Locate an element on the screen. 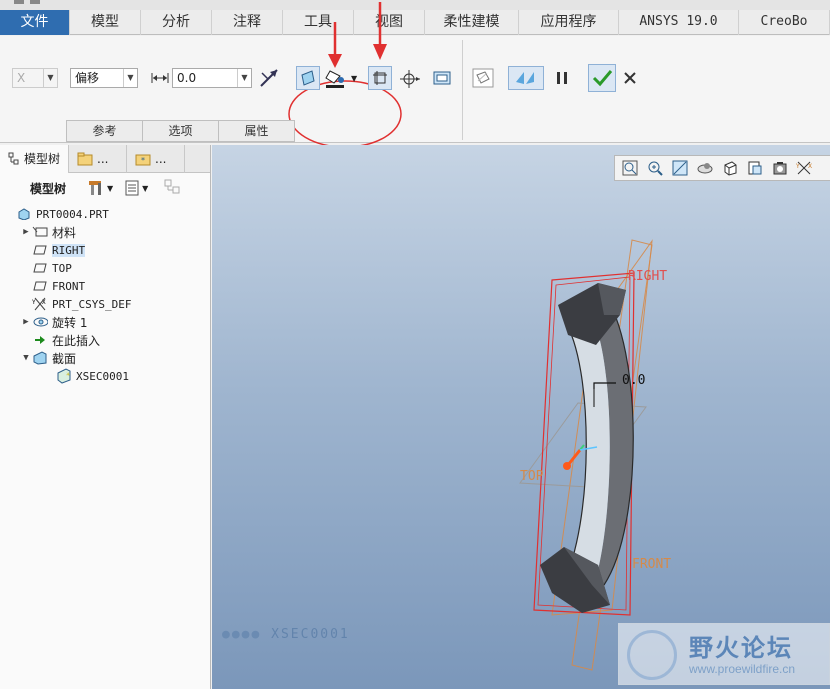 Image resolution: width=830 pixels, height=689 pixels. watermark: 野火论坛 www.proewildfire.cn is located at coordinates (724, 654).